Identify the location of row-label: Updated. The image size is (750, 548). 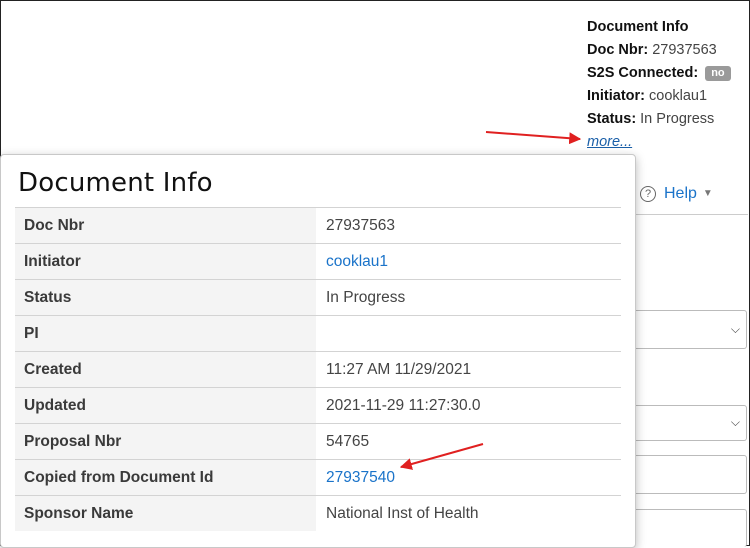
(165, 405).